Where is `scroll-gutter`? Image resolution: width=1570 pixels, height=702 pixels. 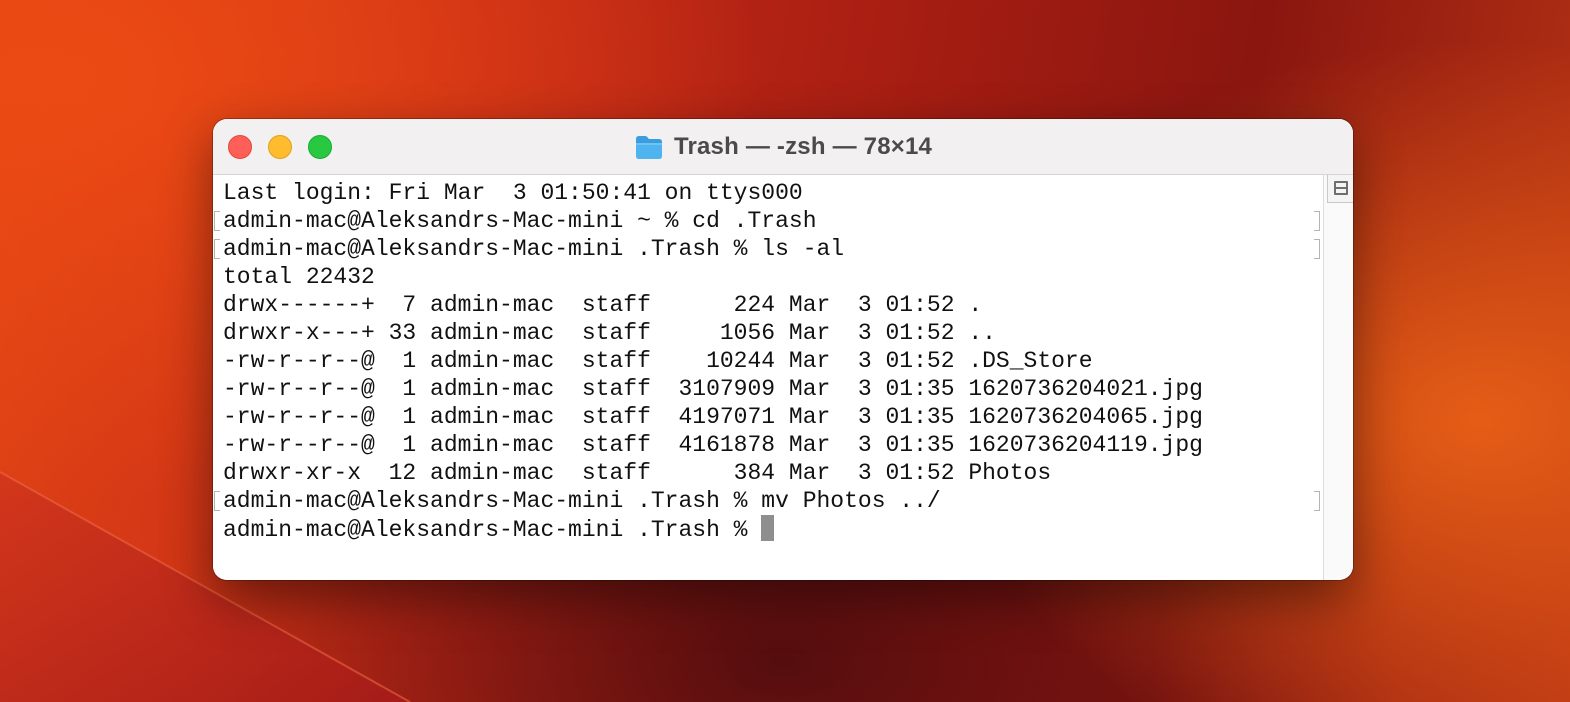
scroll-gutter is located at coordinates (1338, 377).